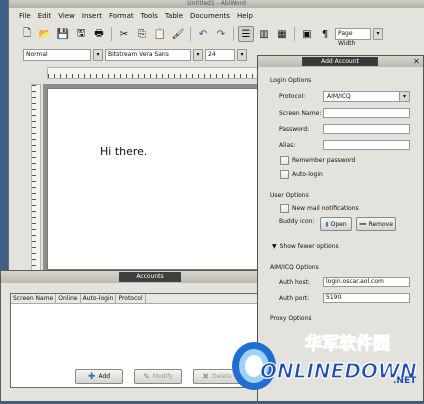 The image size is (424, 404). What do you see at coordinates (210, 16) in the screenshot?
I see `menu-documents: Documents` at bounding box center [210, 16].